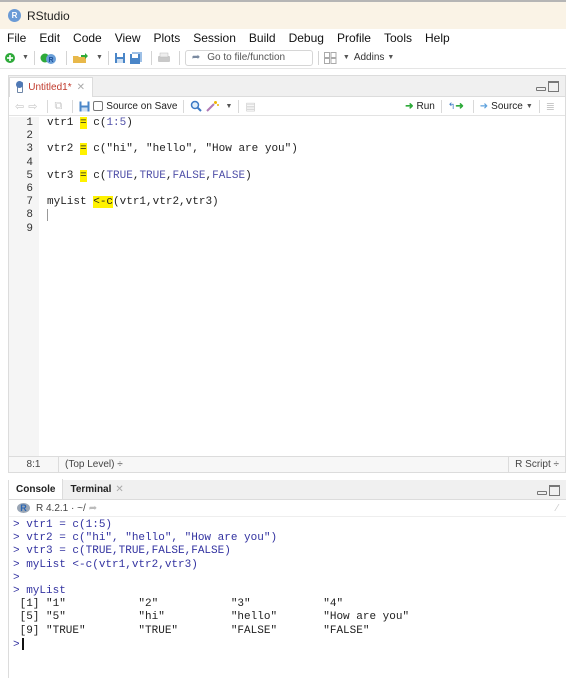 The height and width of the screenshot is (678, 566). I want to click on addins-menu: Addins, so click(369, 57).